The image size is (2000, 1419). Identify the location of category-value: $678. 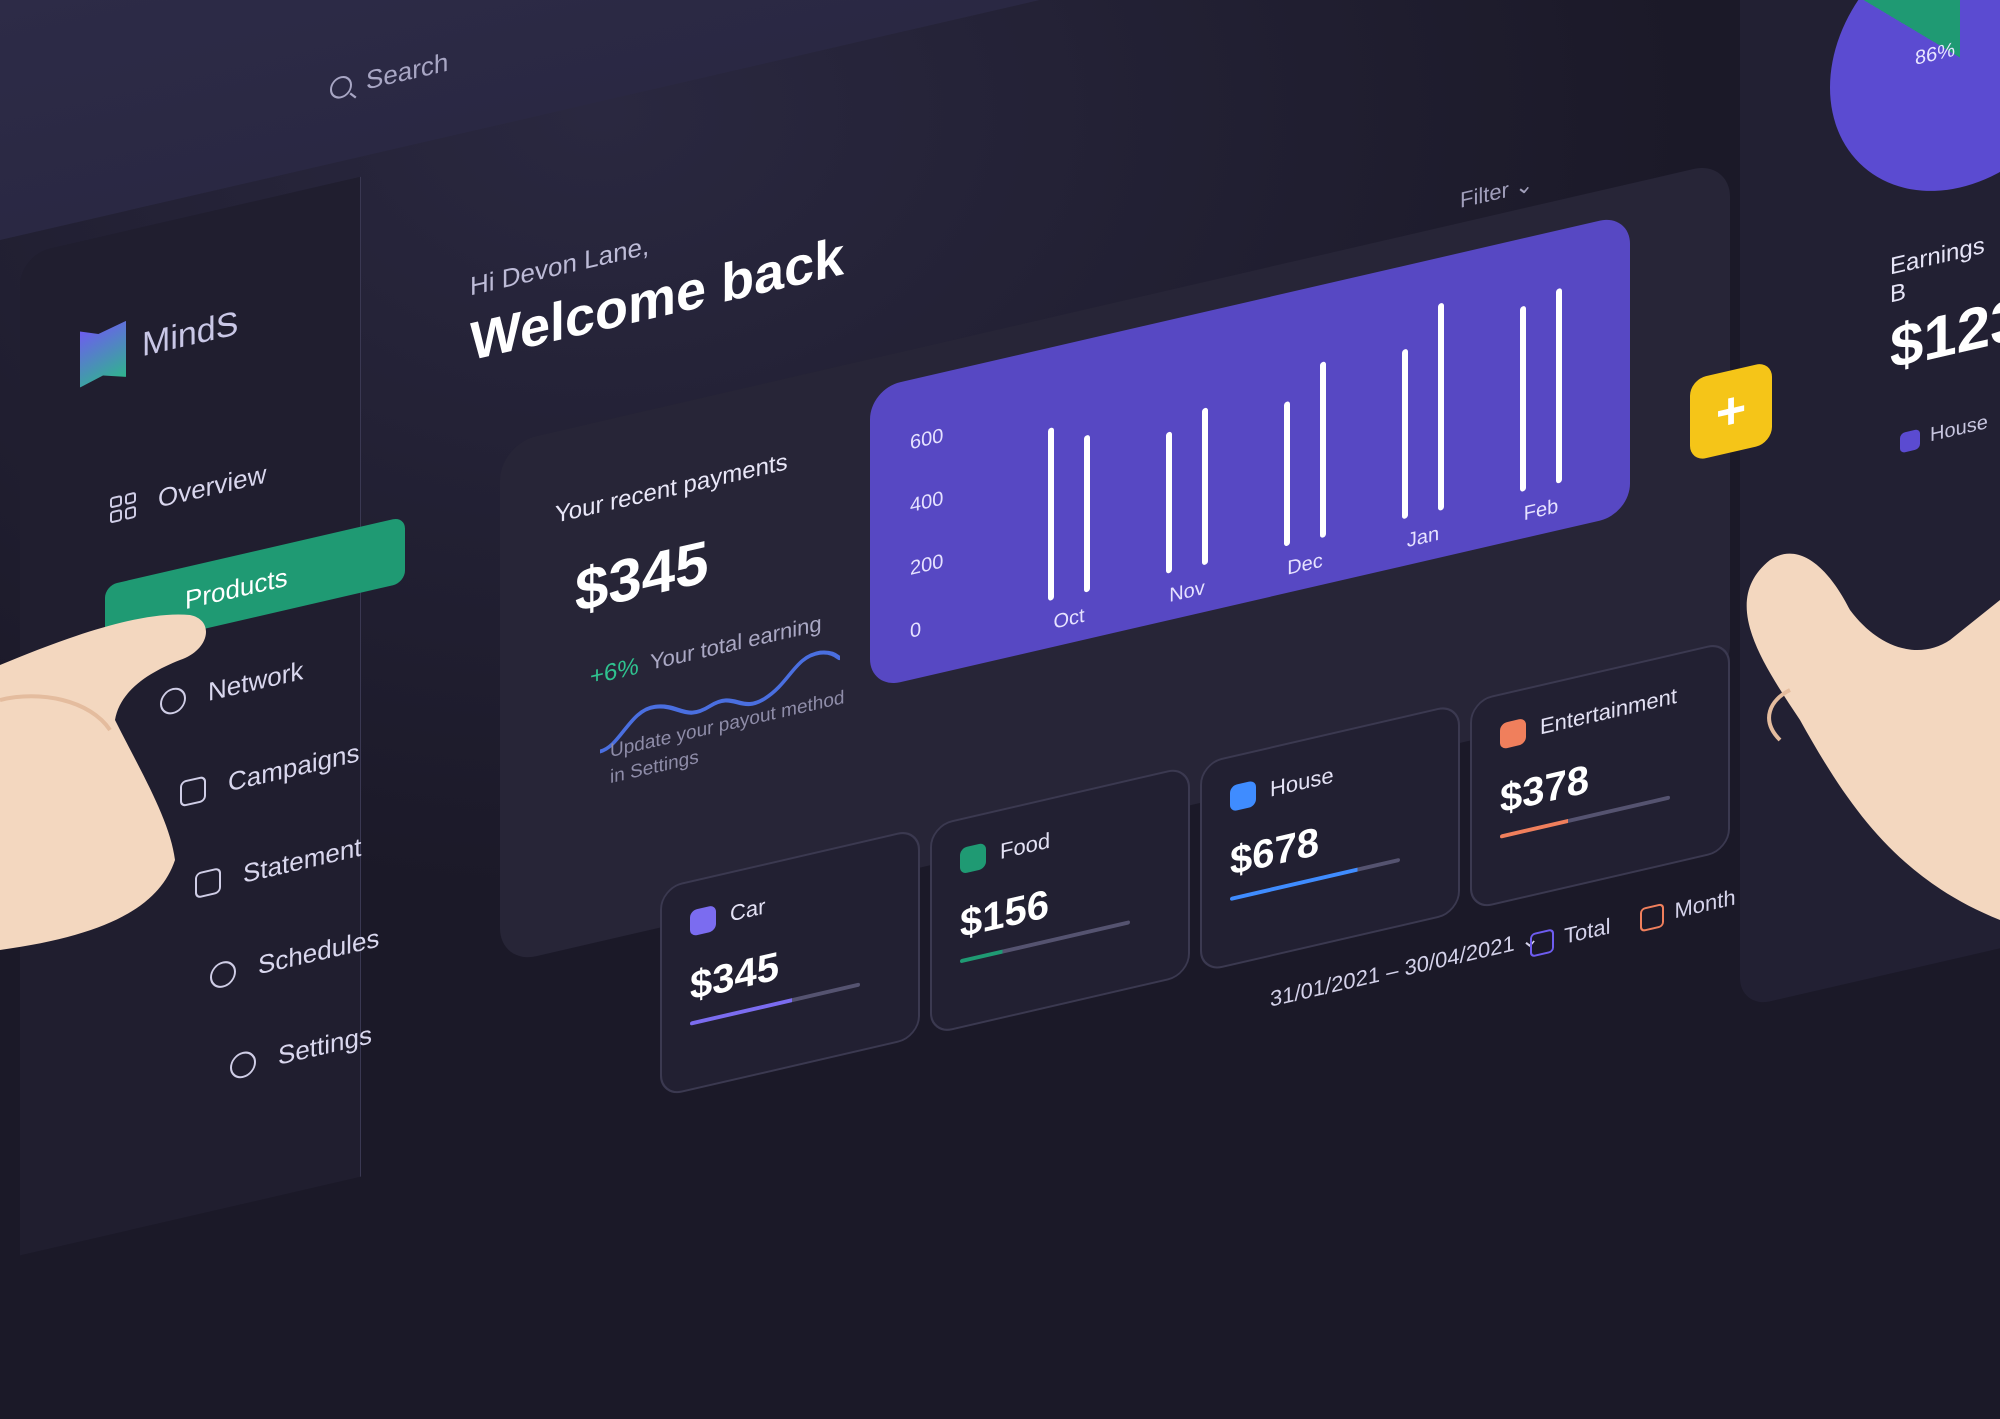
(1274, 852).